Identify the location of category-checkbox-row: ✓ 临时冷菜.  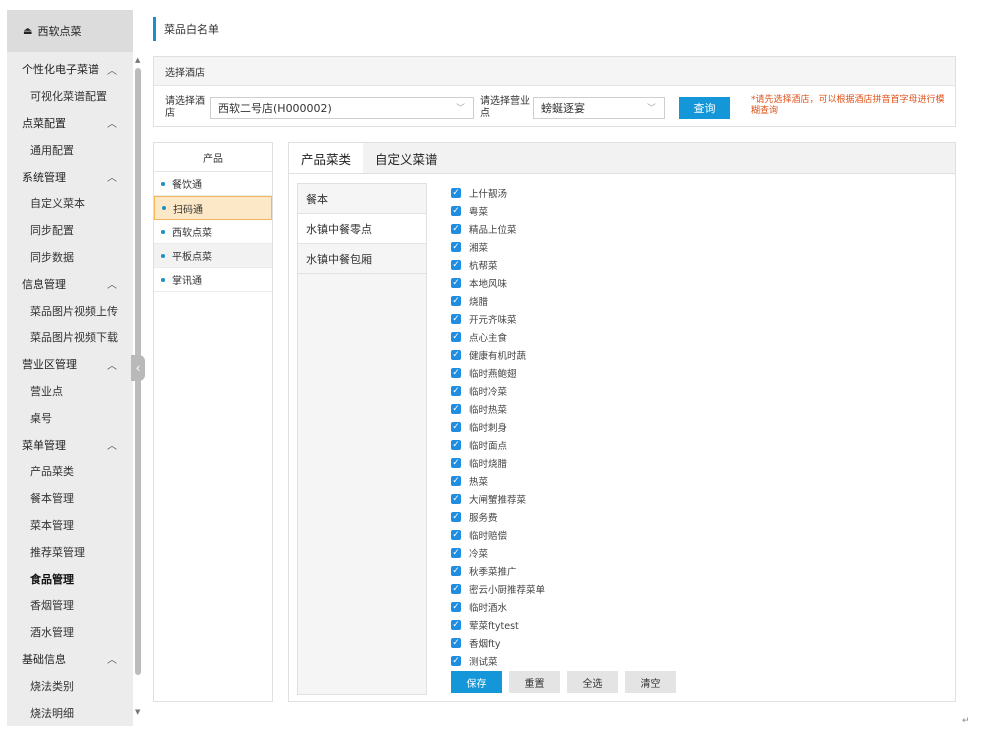
(498, 391).